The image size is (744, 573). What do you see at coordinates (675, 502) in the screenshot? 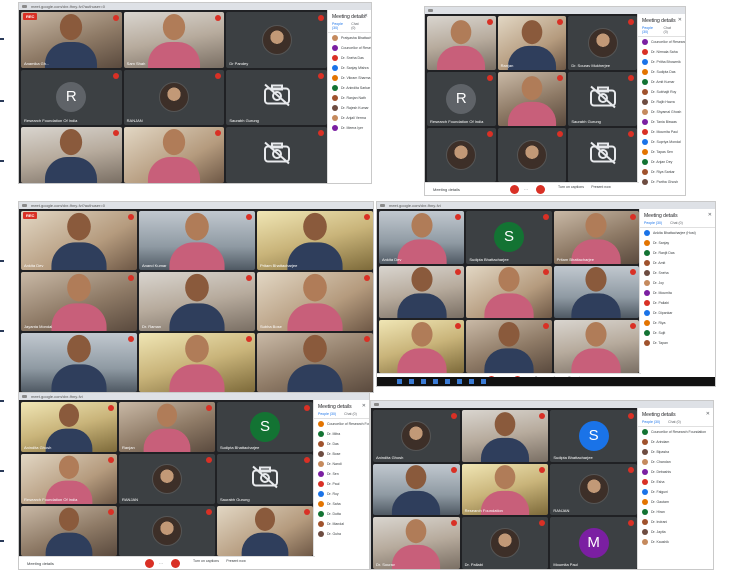
I see `people-list-item: Dr. Gautam` at bounding box center [675, 502].